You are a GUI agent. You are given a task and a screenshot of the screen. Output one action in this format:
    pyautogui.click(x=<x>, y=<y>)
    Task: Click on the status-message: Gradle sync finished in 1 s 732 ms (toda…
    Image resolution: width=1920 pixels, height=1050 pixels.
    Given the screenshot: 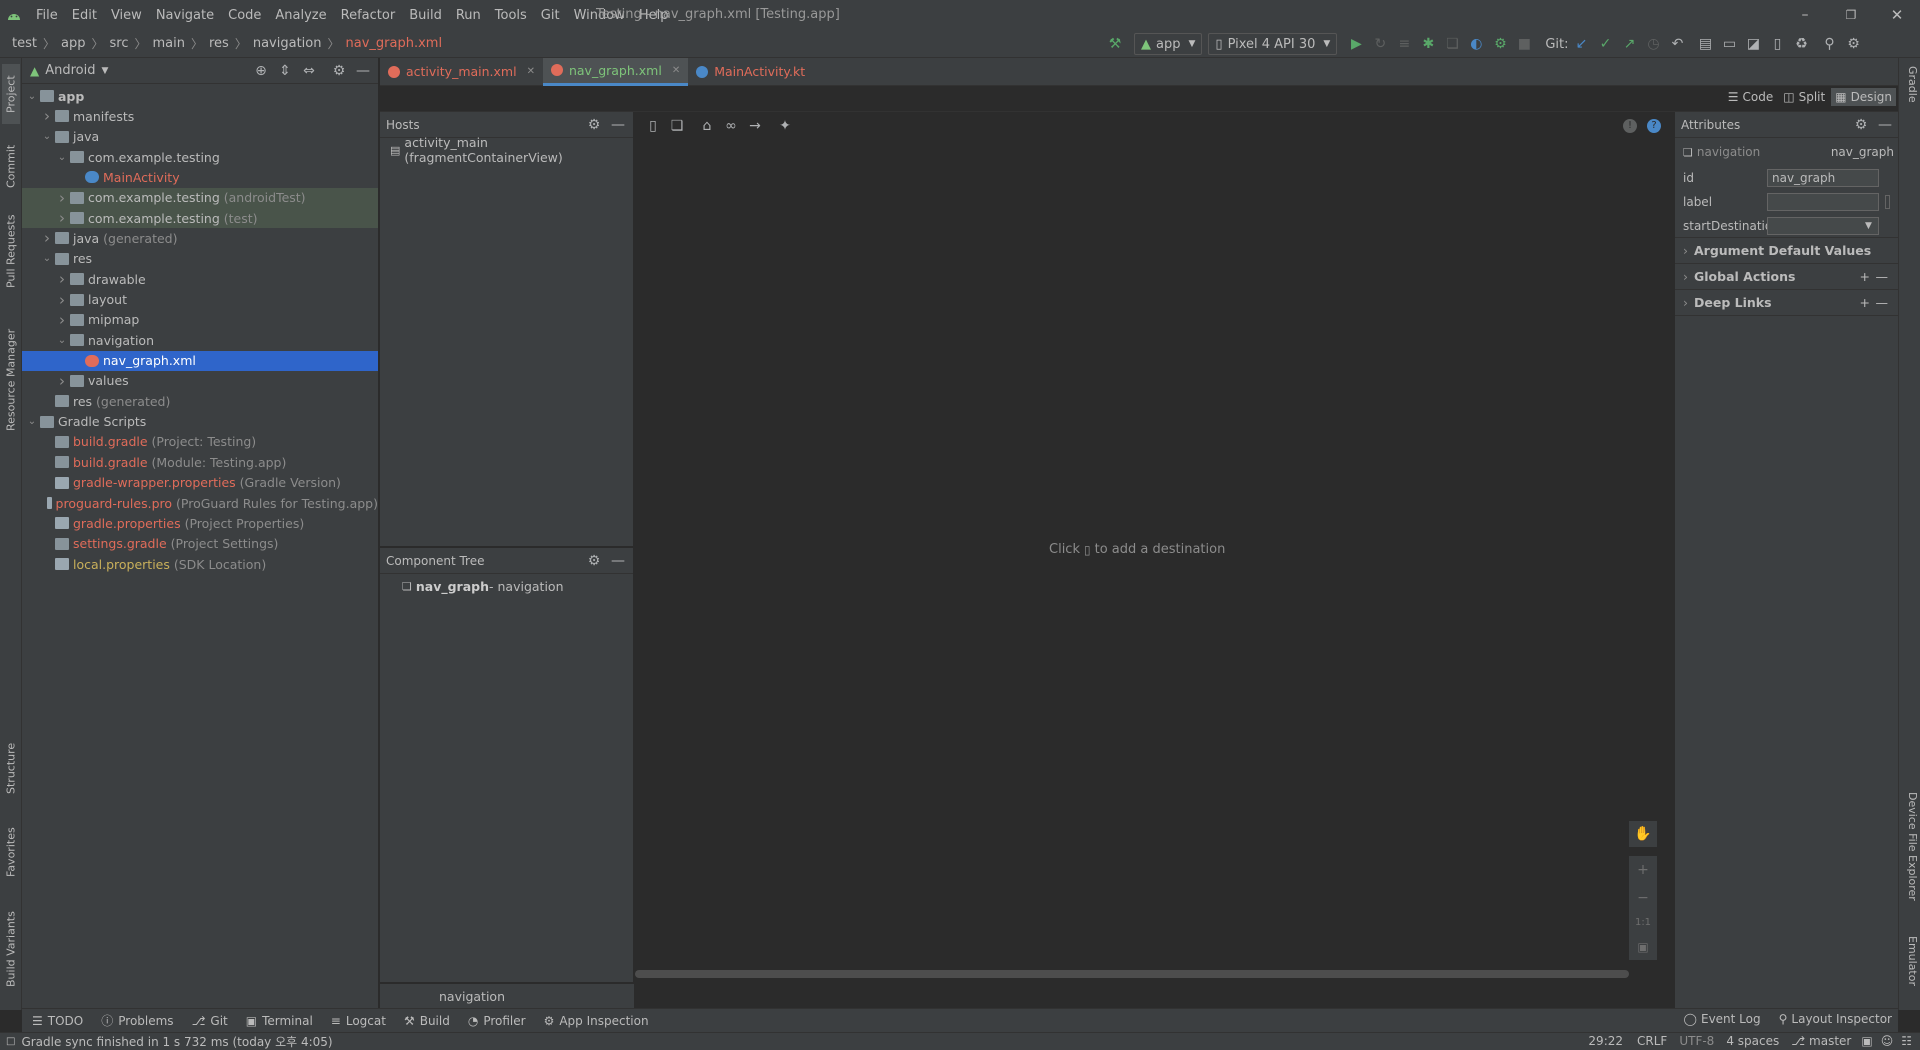 What is the action you would take?
    pyautogui.click(x=176, y=1041)
    